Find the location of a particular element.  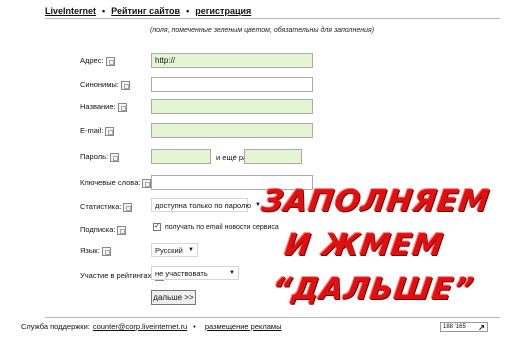

language-label: Язык: is located at coordinates (95, 251).